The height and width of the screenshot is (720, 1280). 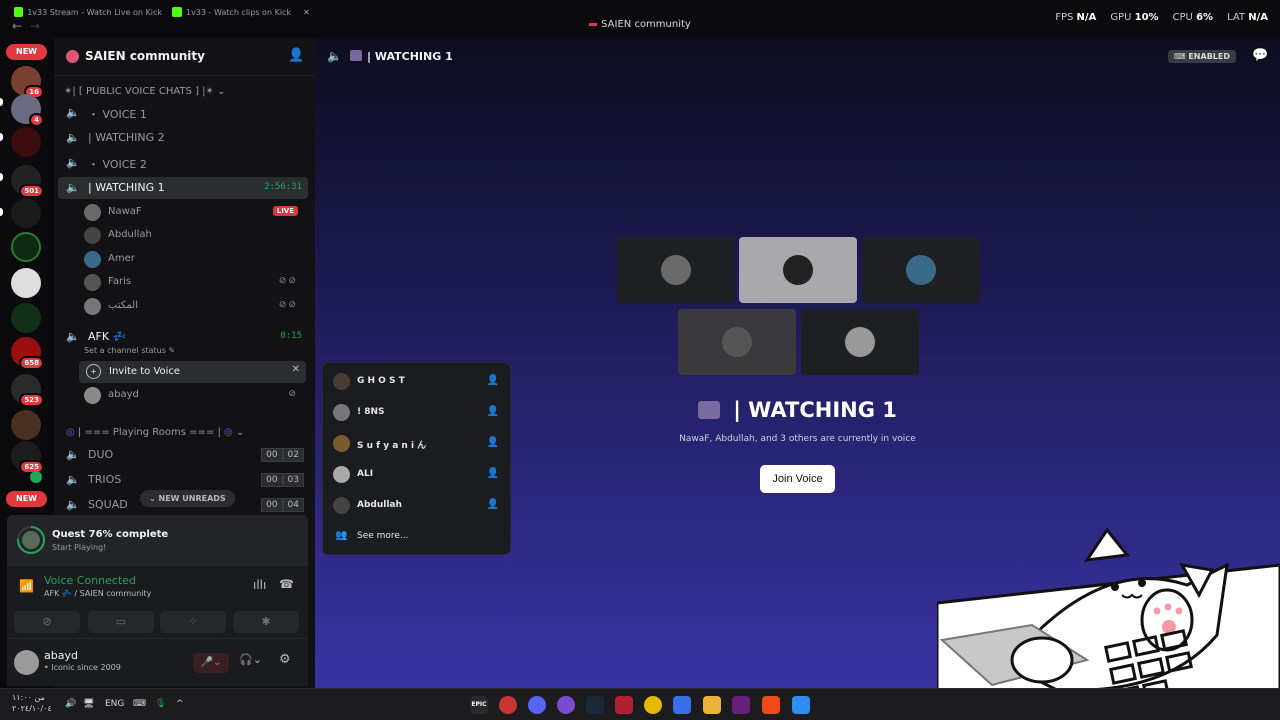 What do you see at coordinates (172, 350) in the screenshot?
I see `pencil-icon: ✎` at bounding box center [172, 350].